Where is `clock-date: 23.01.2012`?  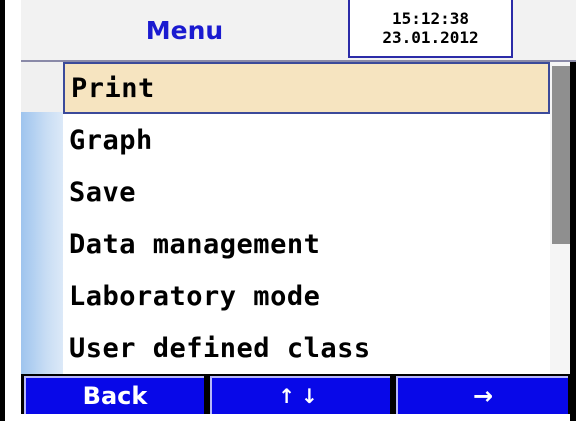
clock-date: 23.01.2012 is located at coordinates (430, 37).